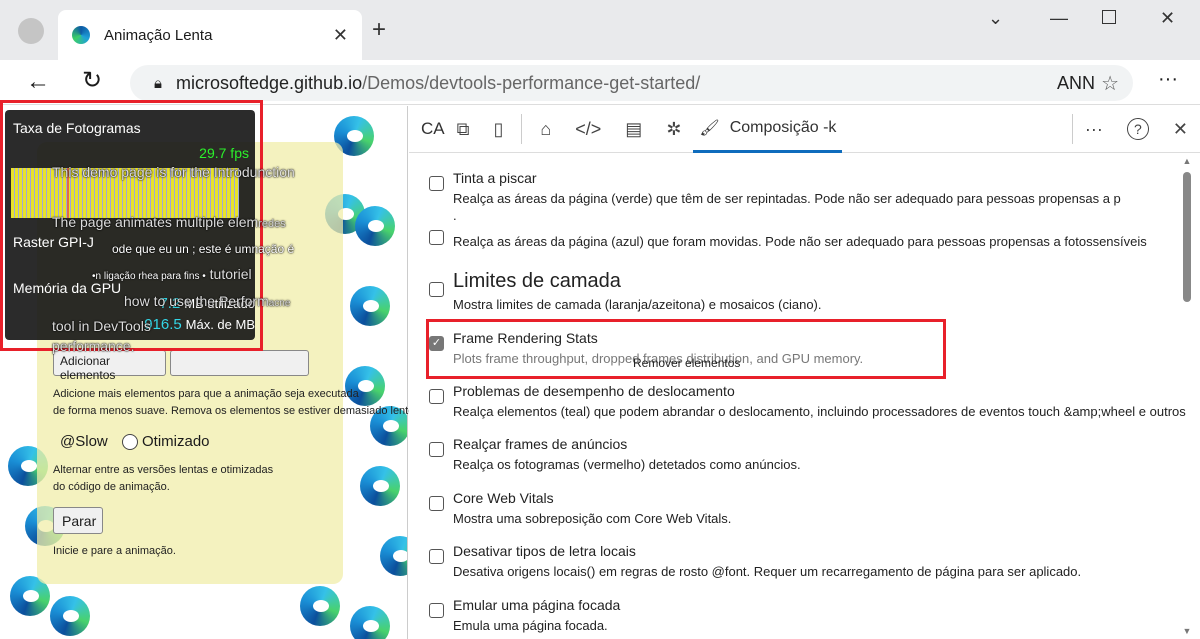  What do you see at coordinates (995, 18) in the screenshot?
I see `tab-list-chevron-icon: ⌄` at bounding box center [995, 18].